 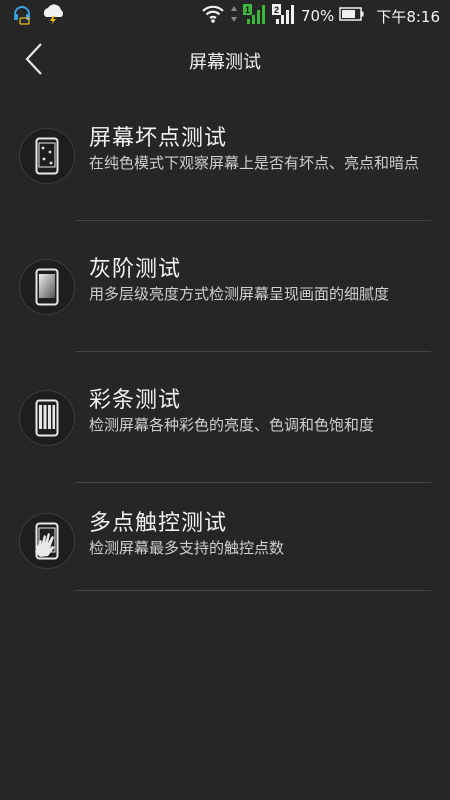 I want to click on signal-sim2-icon: 2, so click(x=283, y=16).